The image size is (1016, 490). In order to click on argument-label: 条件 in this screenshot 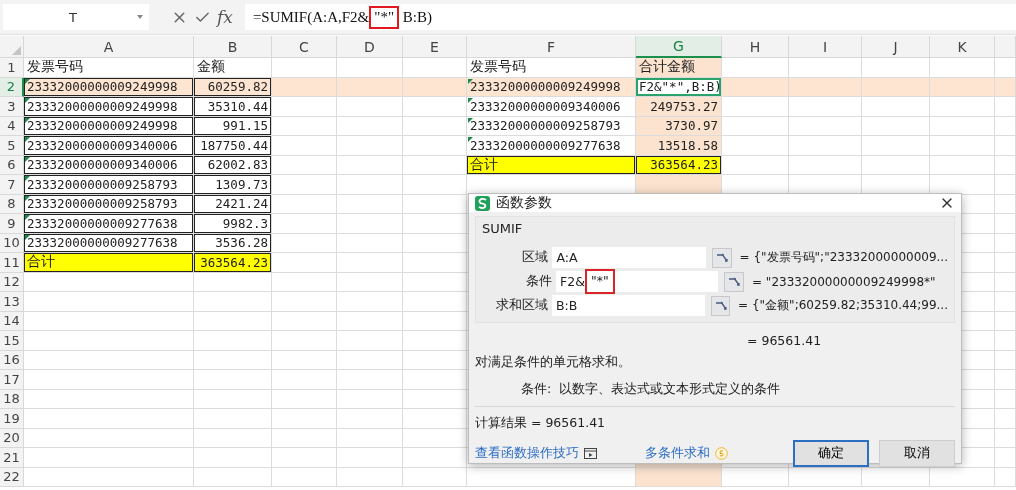, I will do `click(538, 281)`.